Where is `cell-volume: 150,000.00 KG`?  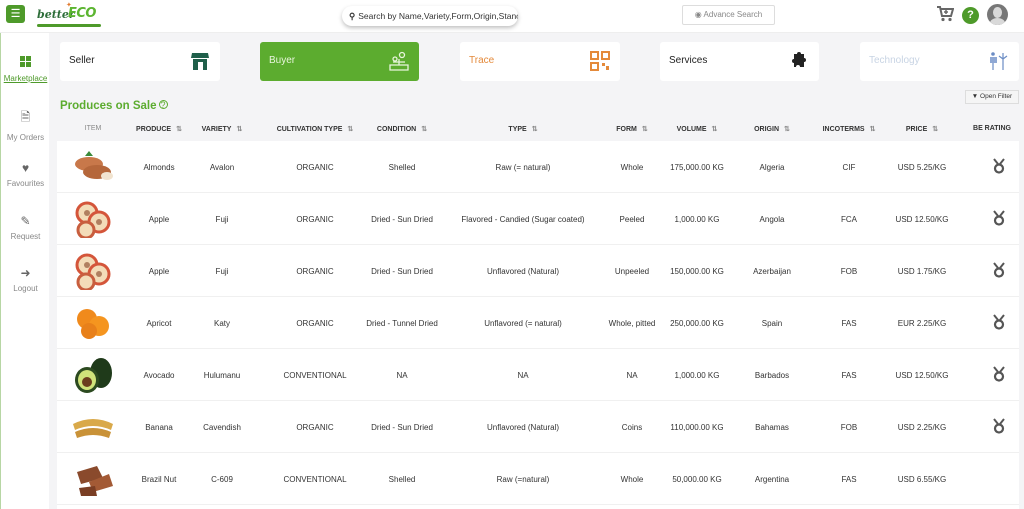 cell-volume: 150,000.00 KG is located at coordinates (697, 271).